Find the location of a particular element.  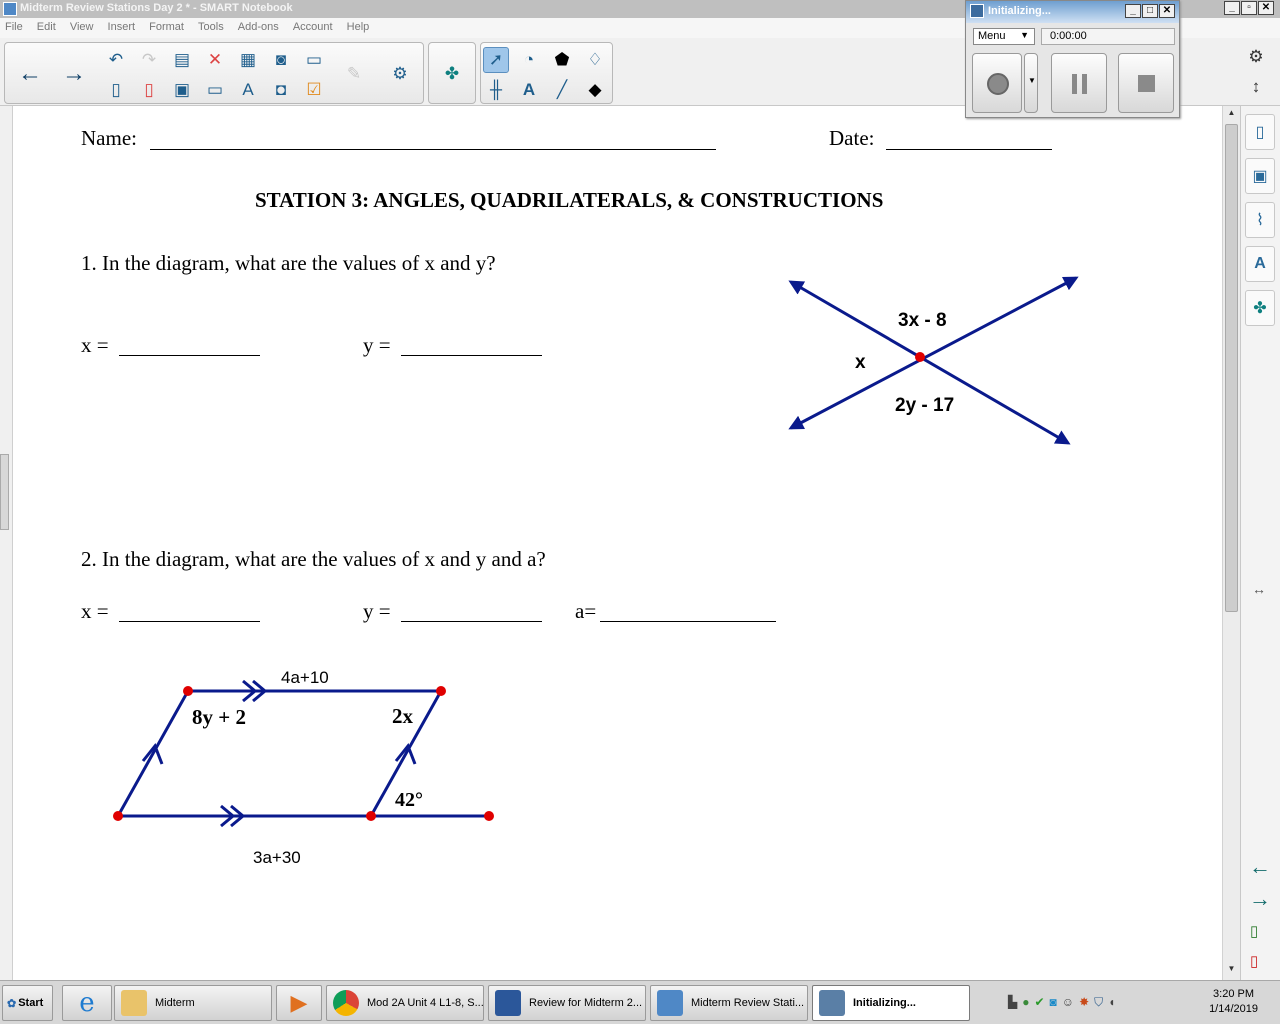

panel-grip-handle is located at coordinates (4, 492).